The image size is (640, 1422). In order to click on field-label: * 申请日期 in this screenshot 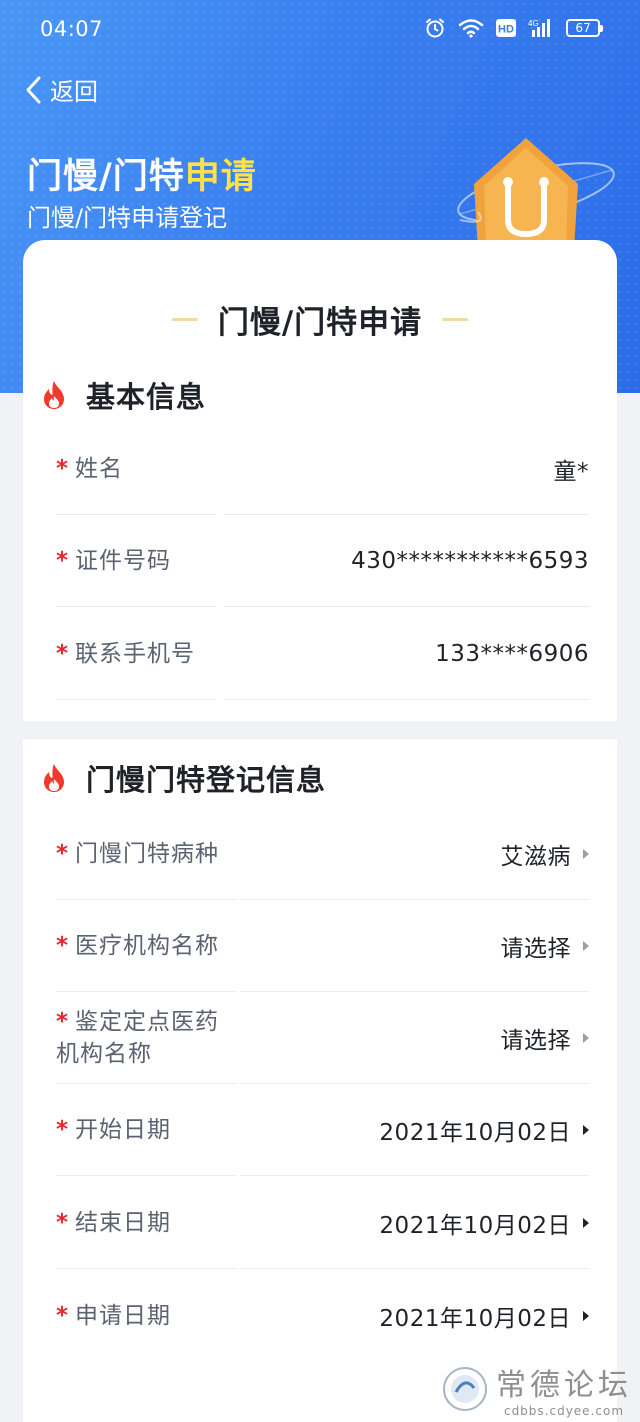, I will do `click(113, 1316)`.